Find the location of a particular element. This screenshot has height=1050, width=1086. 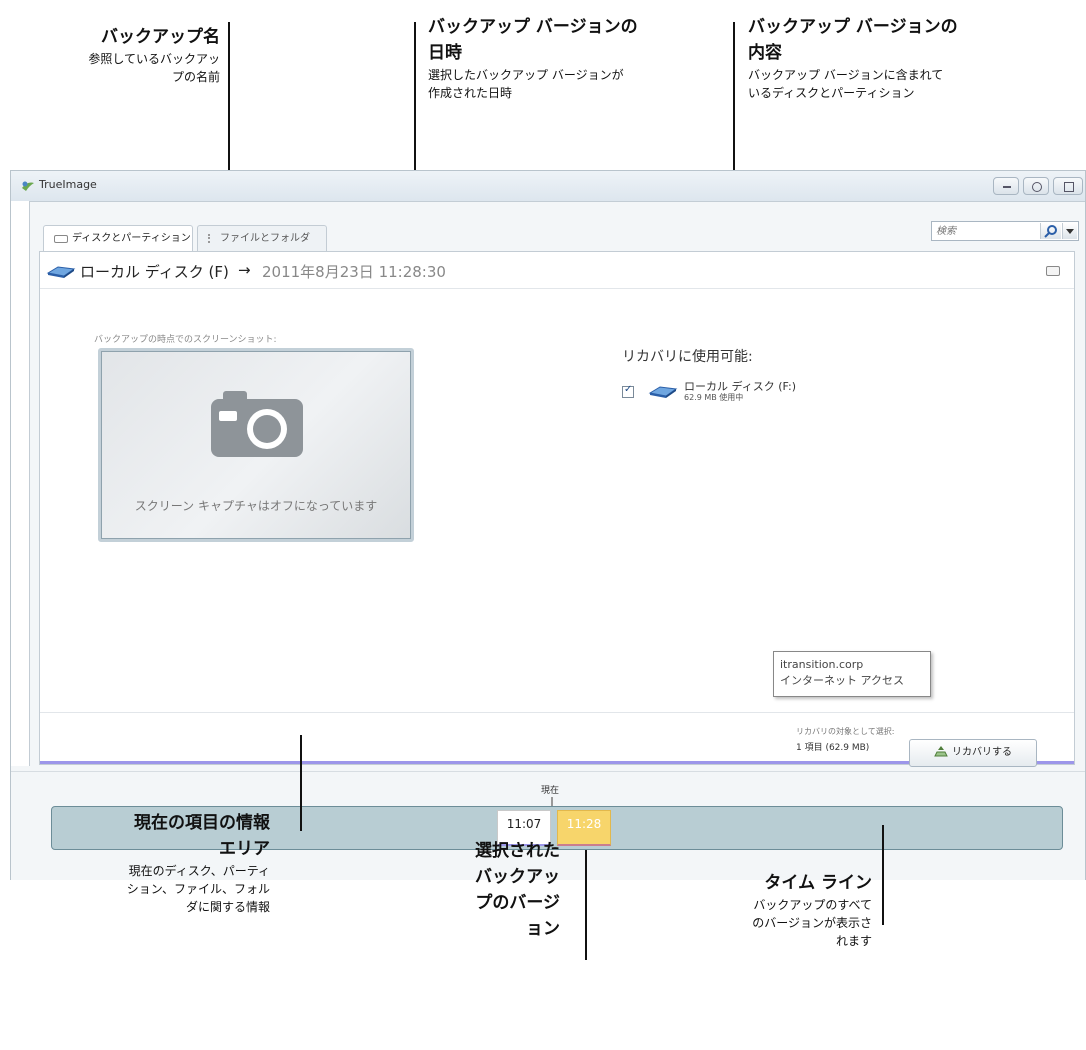

annotation-timeline: タイム ライン バックアップのすべて のバージョンが表示さ れます is located at coordinates (766, 910).